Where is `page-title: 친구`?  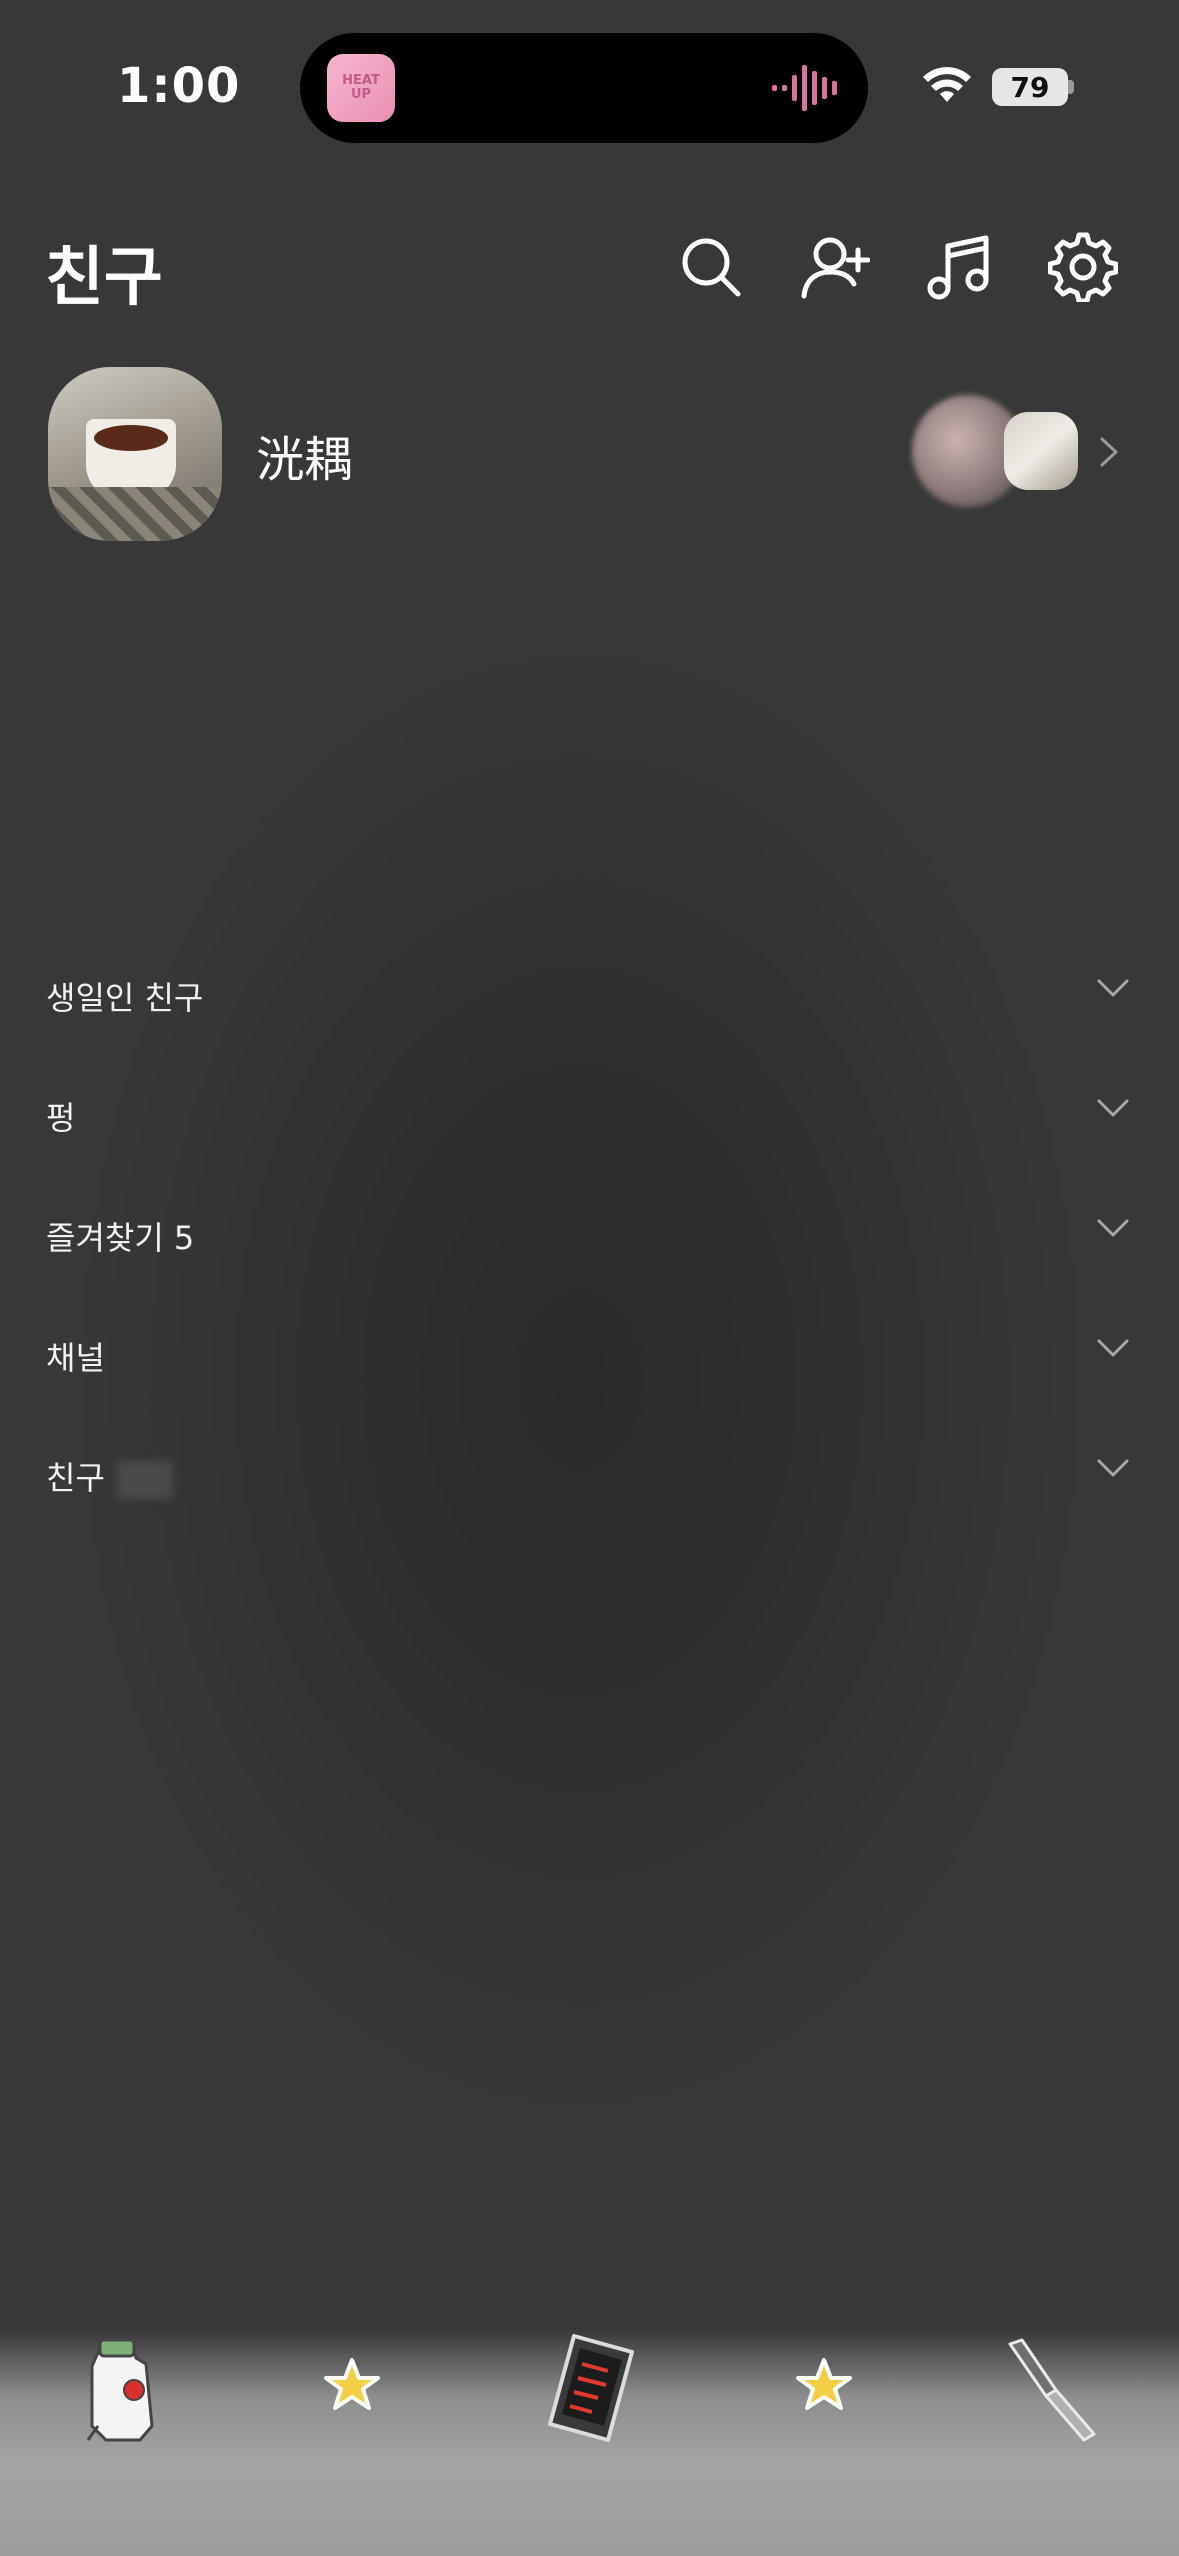
page-title: 친구 is located at coordinates (104, 278).